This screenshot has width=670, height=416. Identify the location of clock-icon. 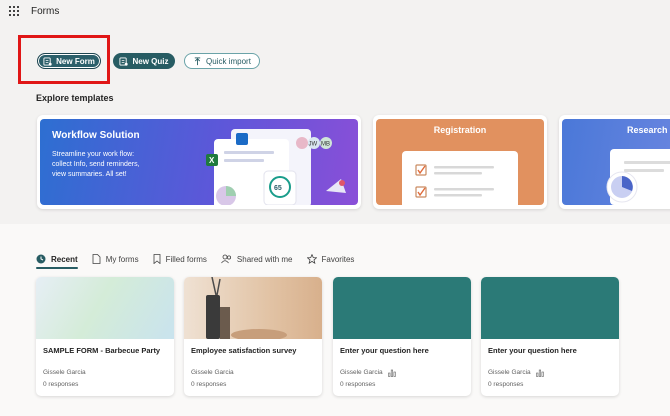
(41, 259).